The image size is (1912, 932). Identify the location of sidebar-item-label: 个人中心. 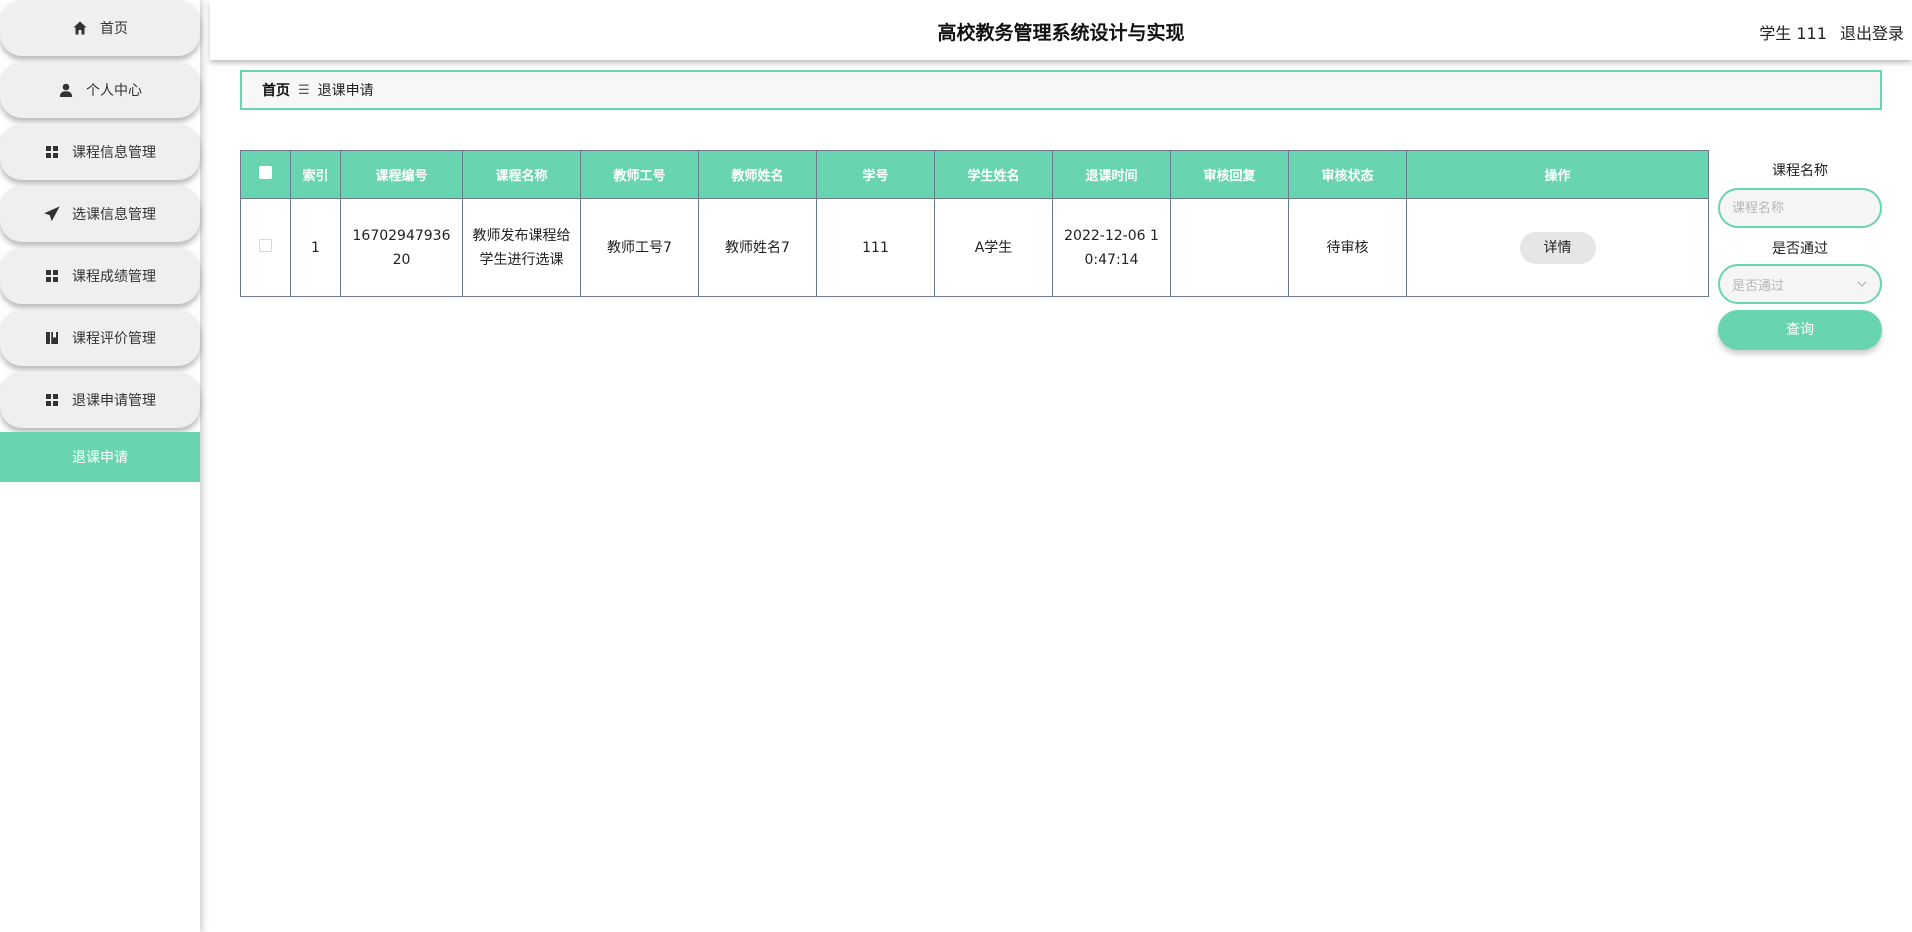
(114, 91).